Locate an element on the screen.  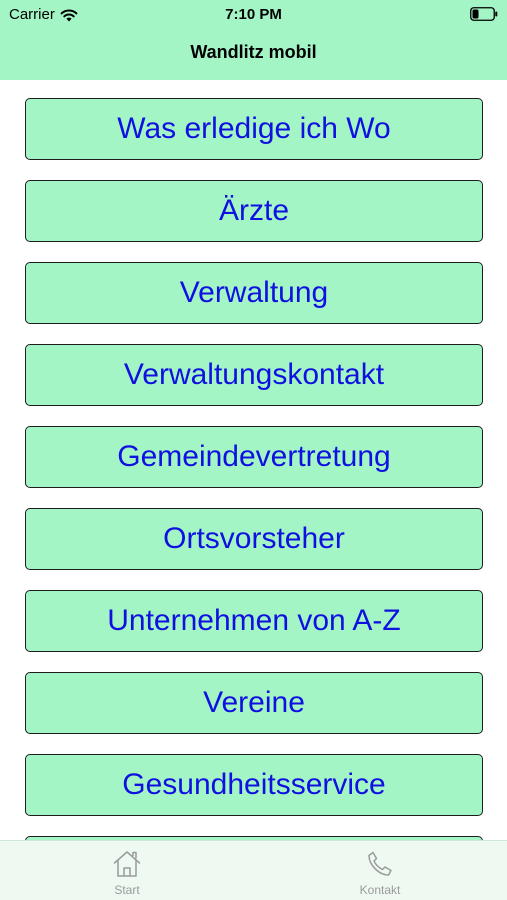
menu-item-ortsvorsteher: Ortsvorsteher is located at coordinates (254, 539).